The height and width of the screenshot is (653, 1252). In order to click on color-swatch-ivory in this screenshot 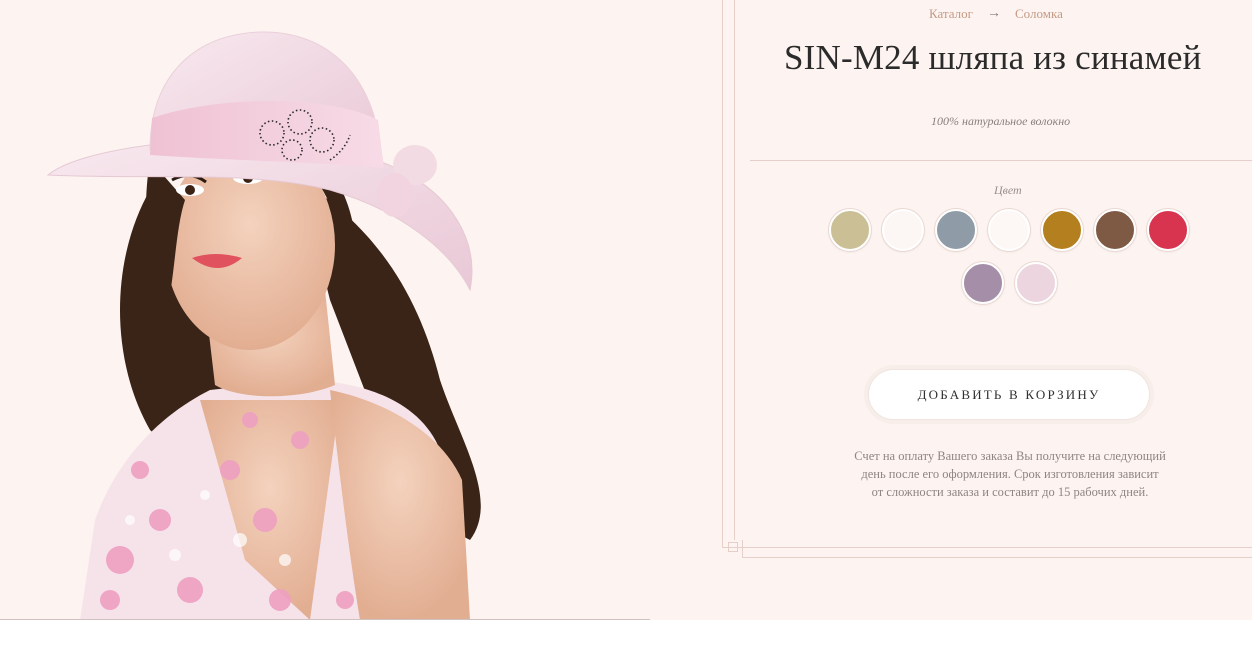, I will do `click(1009, 230)`.